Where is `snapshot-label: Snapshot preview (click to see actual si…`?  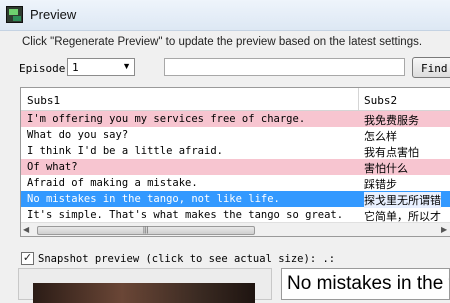
snapshot-label: Snapshot preview (click to see actual si… is located at coordinates (187, 259).